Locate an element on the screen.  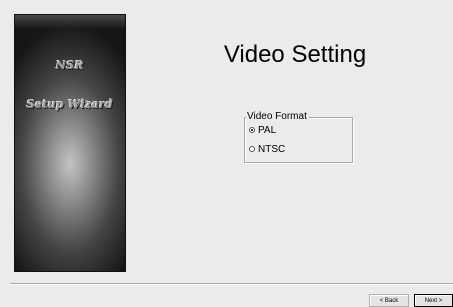
ntsc-radio-option: NTSC is located at coordinates (267, 149).